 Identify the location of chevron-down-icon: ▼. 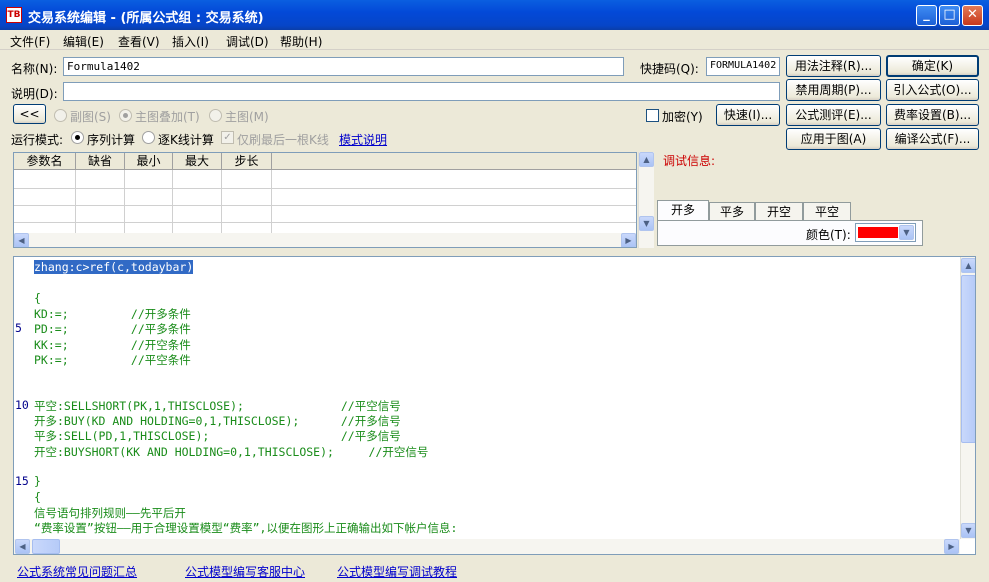
(906, 232).